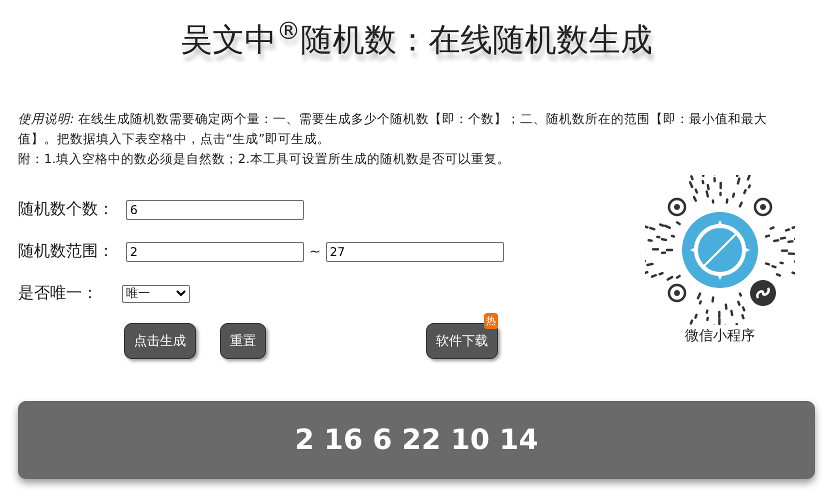 The image size is (833, 503). I want to click on max-input: 27, so click(415, 252).